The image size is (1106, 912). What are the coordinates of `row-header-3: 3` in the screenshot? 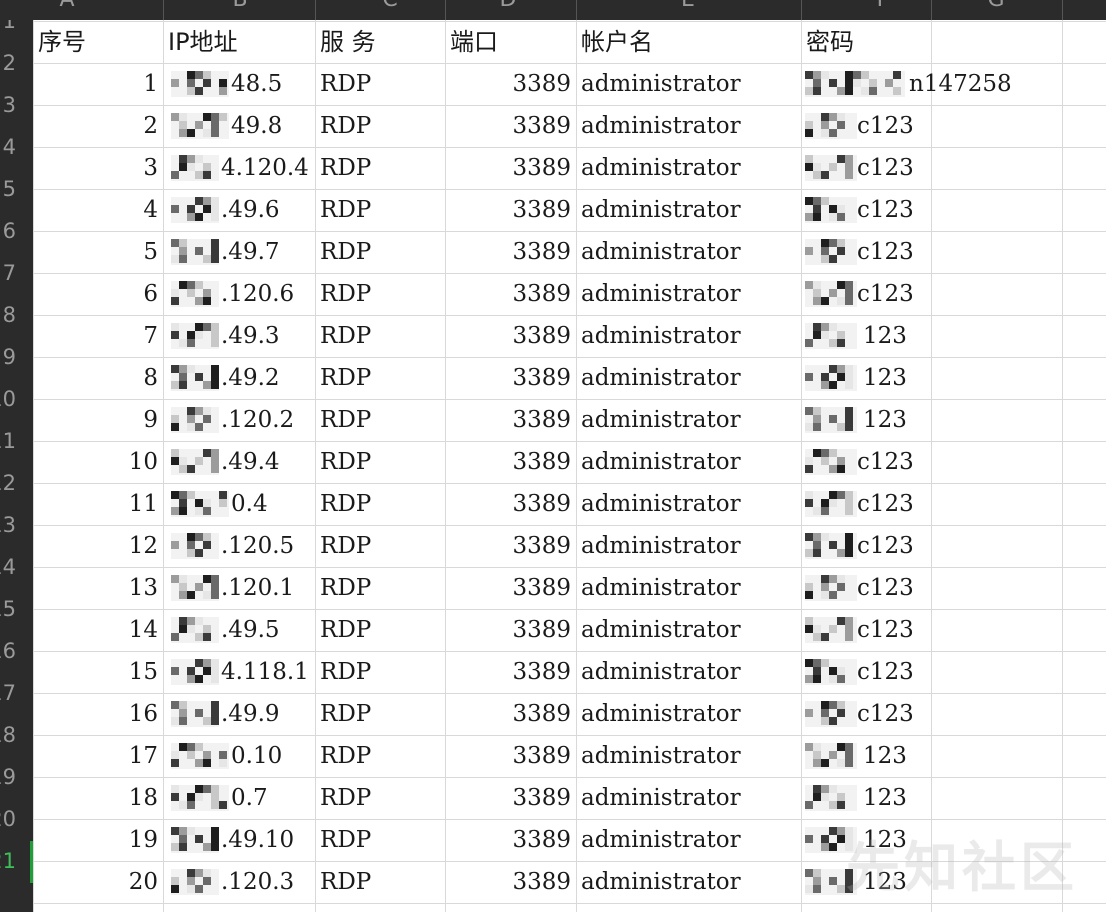 It's located at (8, 105).